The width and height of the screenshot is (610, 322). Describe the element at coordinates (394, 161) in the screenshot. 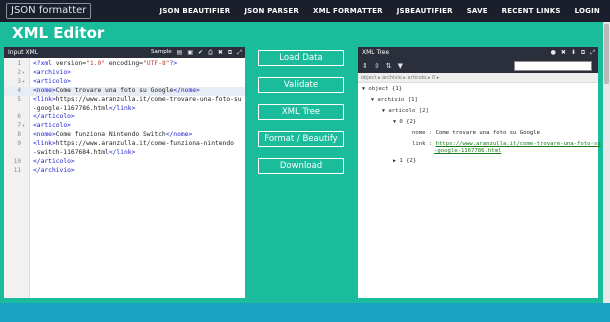

I see `expand-triangle-icon: ▶` at that location.